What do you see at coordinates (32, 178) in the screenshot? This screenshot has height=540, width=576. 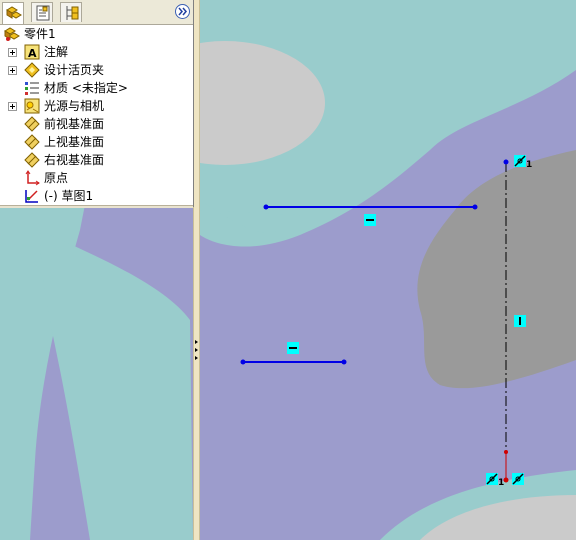 I see `origin-icon` at bounding box center [32, 178].